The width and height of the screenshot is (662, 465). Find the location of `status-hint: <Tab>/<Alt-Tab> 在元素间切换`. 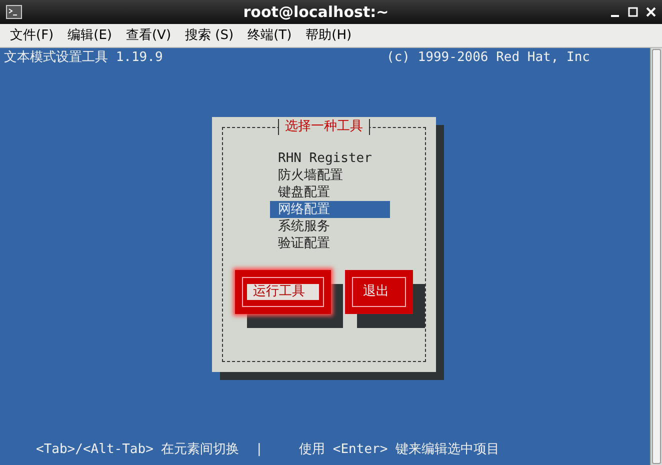

status-hint: <Tab>/<Alt-Tab> 在元素间切换 is located at coordinates (138, 450).